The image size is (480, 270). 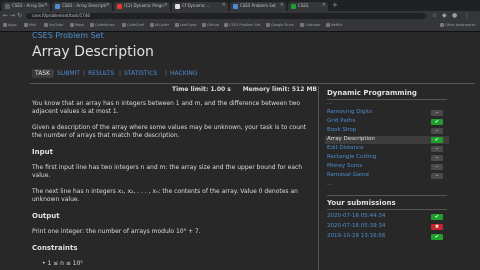 What do you see at coordinates (388, 158) in the screenshot?
I see `sidebar-item-rectangle-cutting: Rectangle Cutting –` at bounding box center [388, 158].